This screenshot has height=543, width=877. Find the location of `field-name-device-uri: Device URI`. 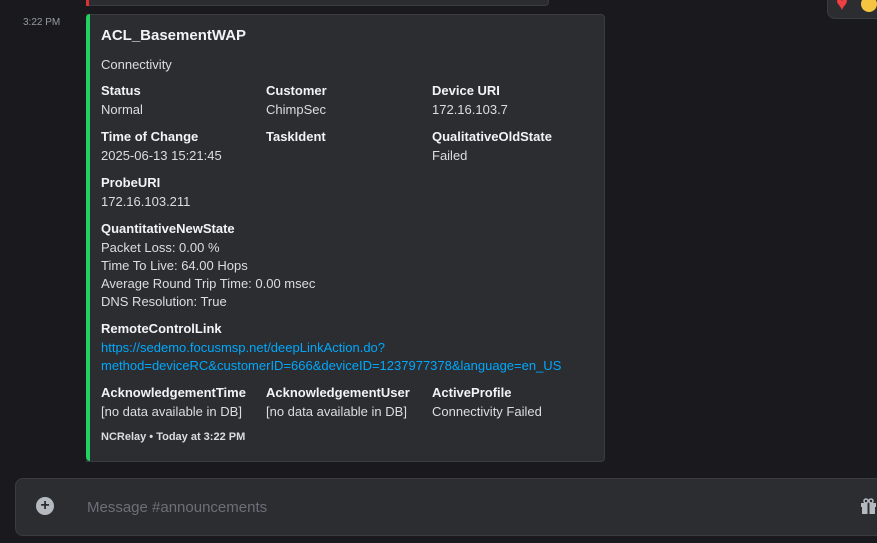

field-name-device-uri: Device URI is located at coordinates (466, 90).